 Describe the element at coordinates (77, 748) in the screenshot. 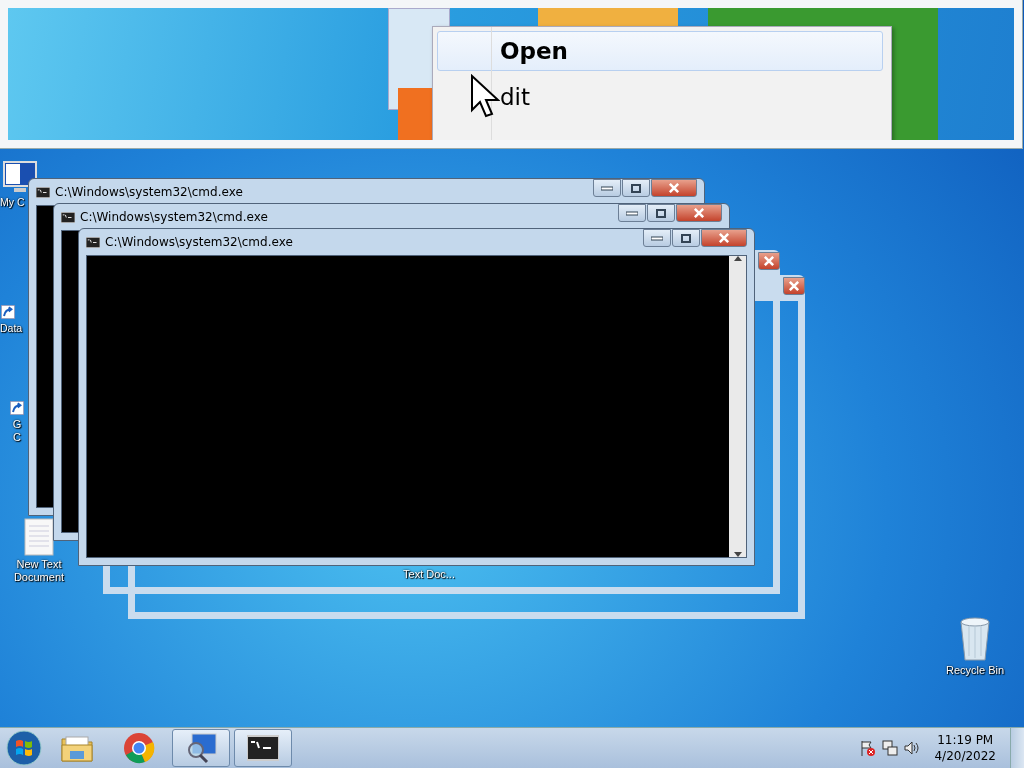

I see `folder-icon` at that location.